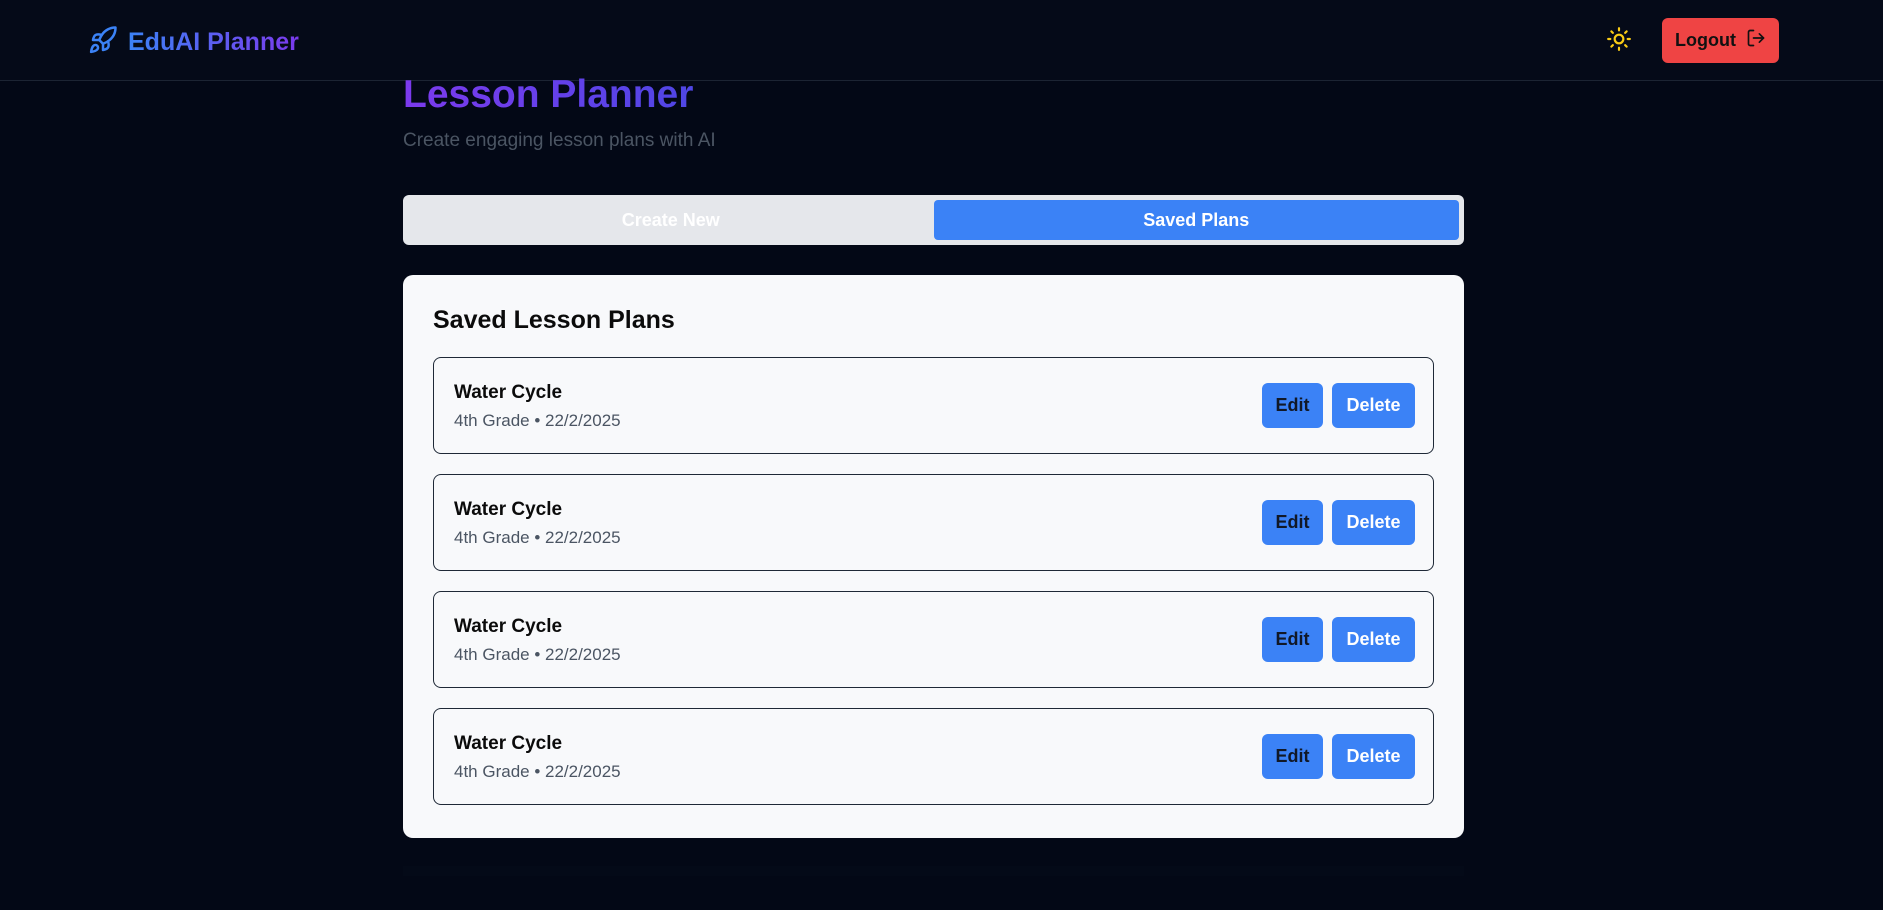  I want to click on rocket-icon, so click(103, 42).